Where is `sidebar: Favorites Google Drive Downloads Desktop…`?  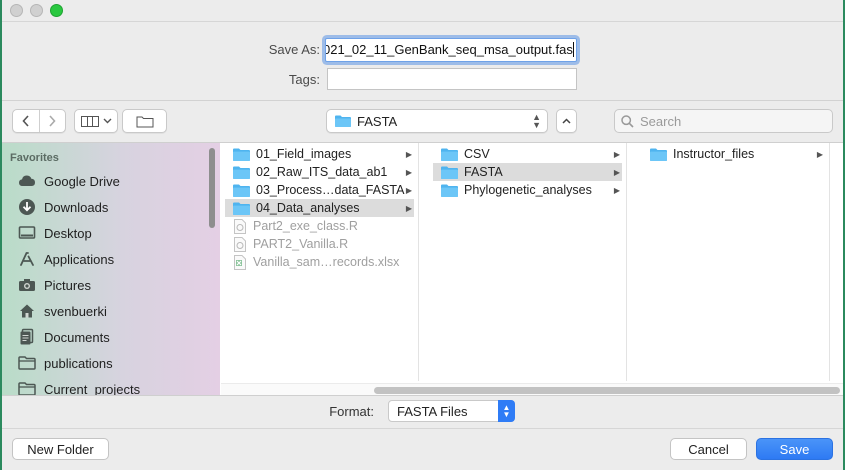 sidebar: Favorites Google Drive Downloads Desktop… is located at coordinates (111, 269).